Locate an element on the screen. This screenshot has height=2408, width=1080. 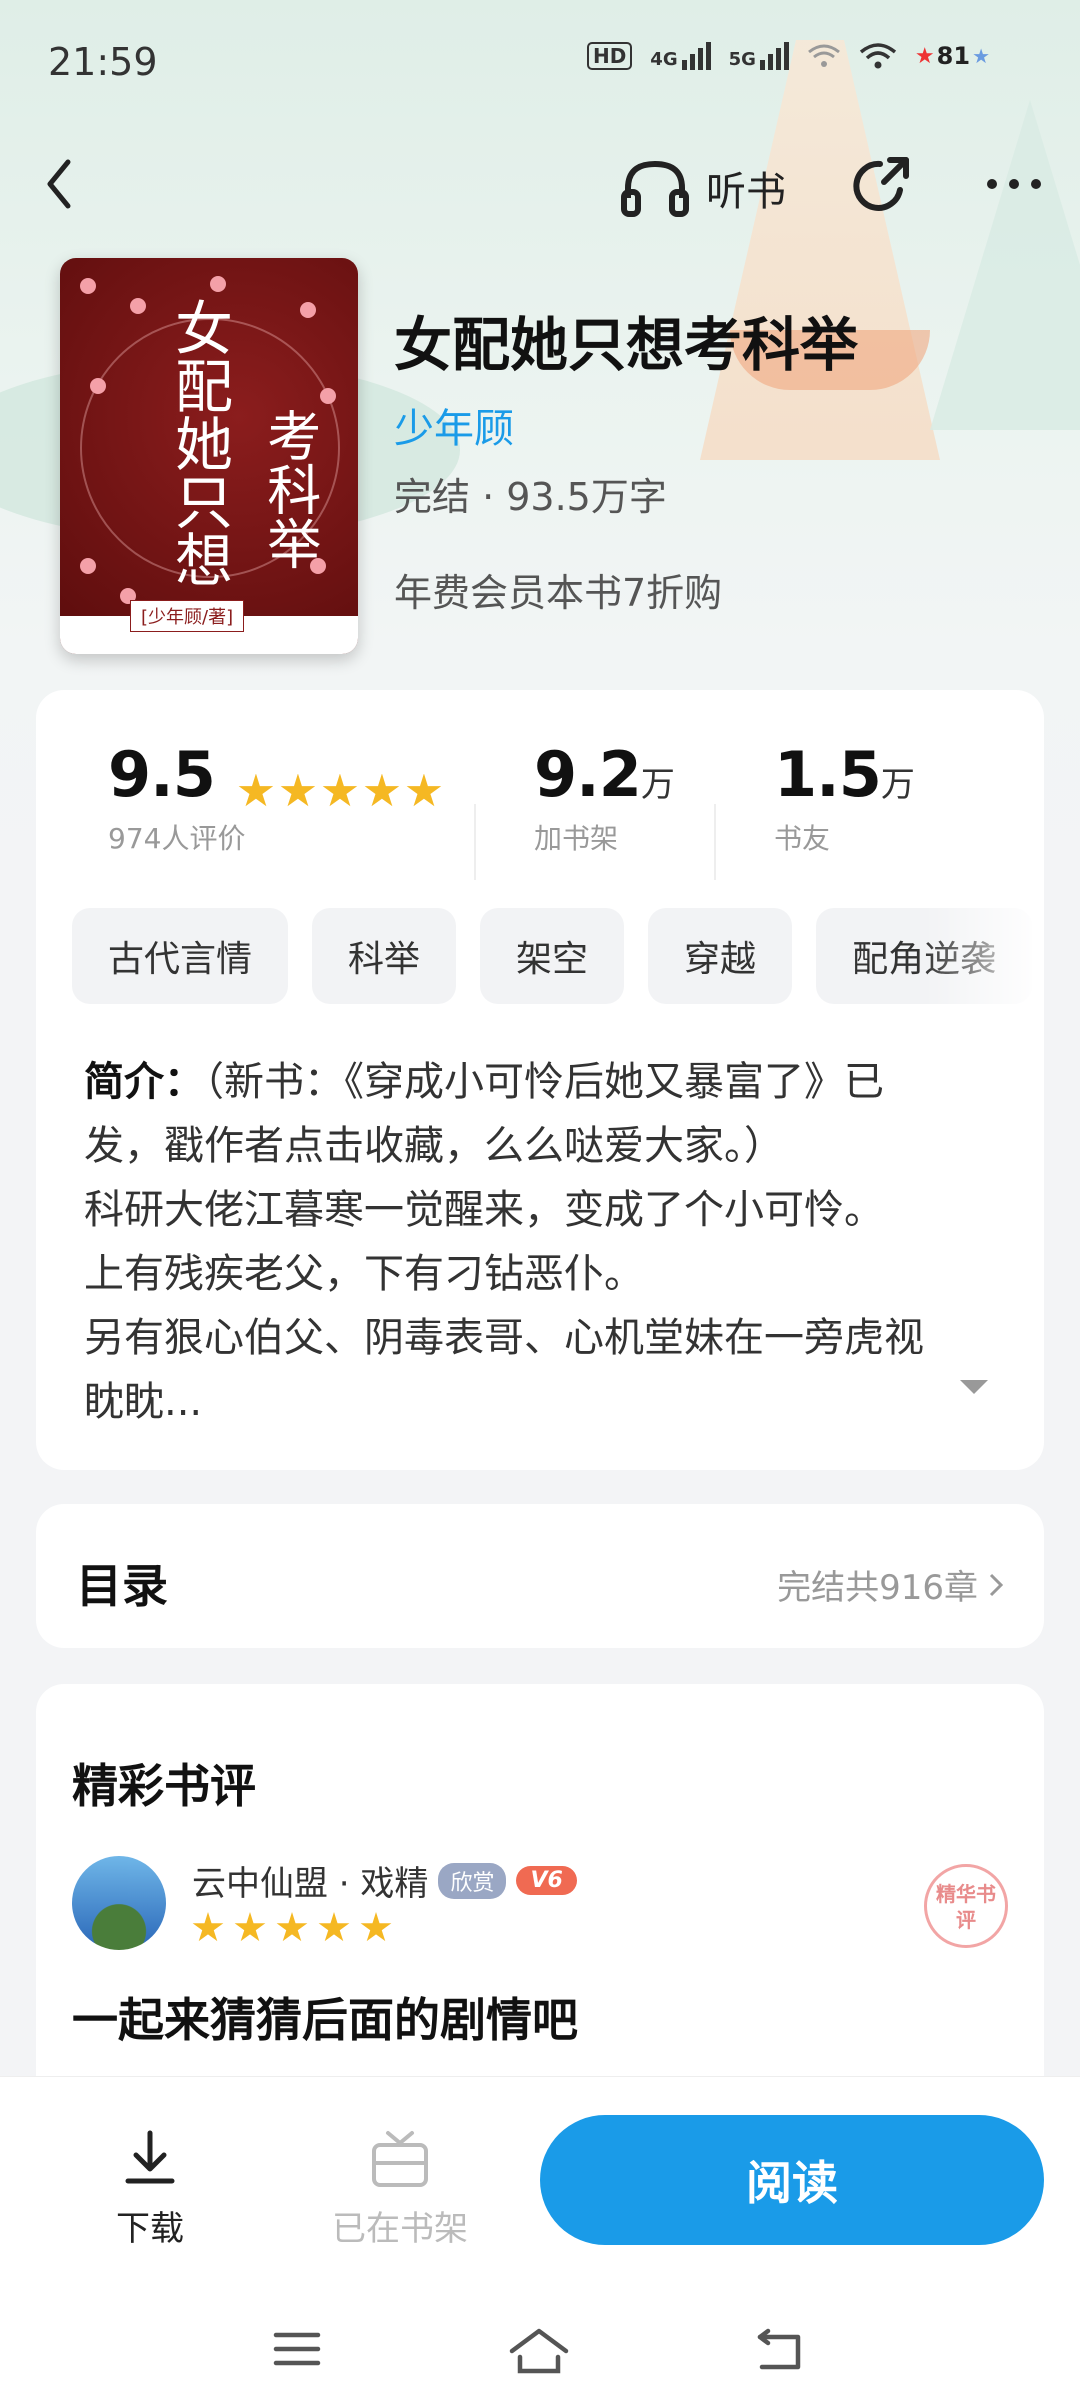
signal-4g-icon: 4G is located at coordinates (680, 56).